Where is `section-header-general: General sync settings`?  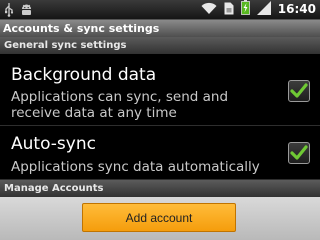 section-header-general: General sync settings is located at coordinates (160, 45).